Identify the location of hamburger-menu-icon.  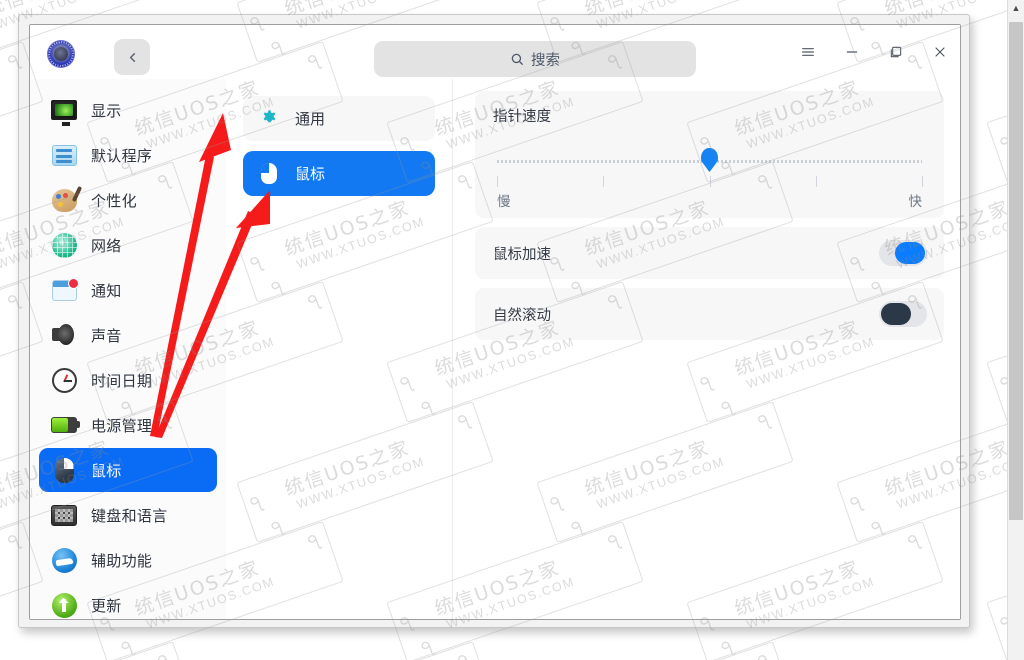
(808, 52).